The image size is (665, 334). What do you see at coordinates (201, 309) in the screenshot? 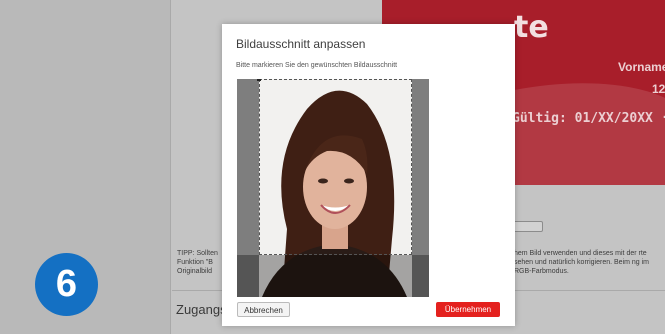
I see `section-heading: Zugangs` at bounding box center [201, 309].